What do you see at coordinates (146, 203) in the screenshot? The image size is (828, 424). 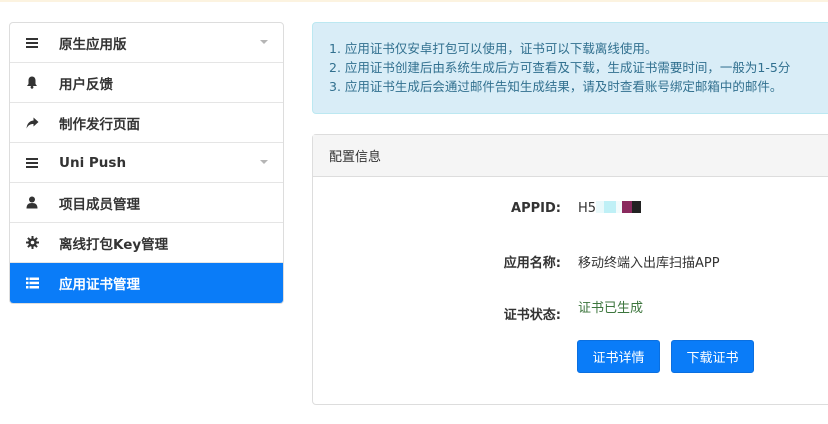 I see `sidebar-item-members: 项目成员管理` at bounding box center [146, 203].